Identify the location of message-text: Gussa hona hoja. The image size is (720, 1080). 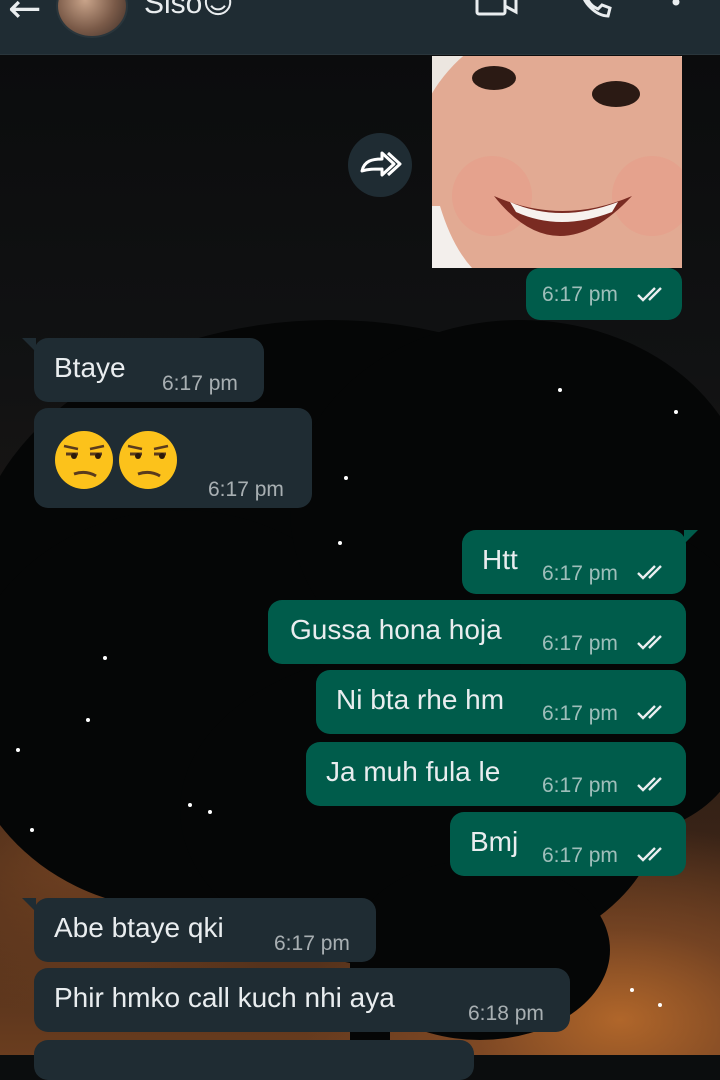
(396, 629).